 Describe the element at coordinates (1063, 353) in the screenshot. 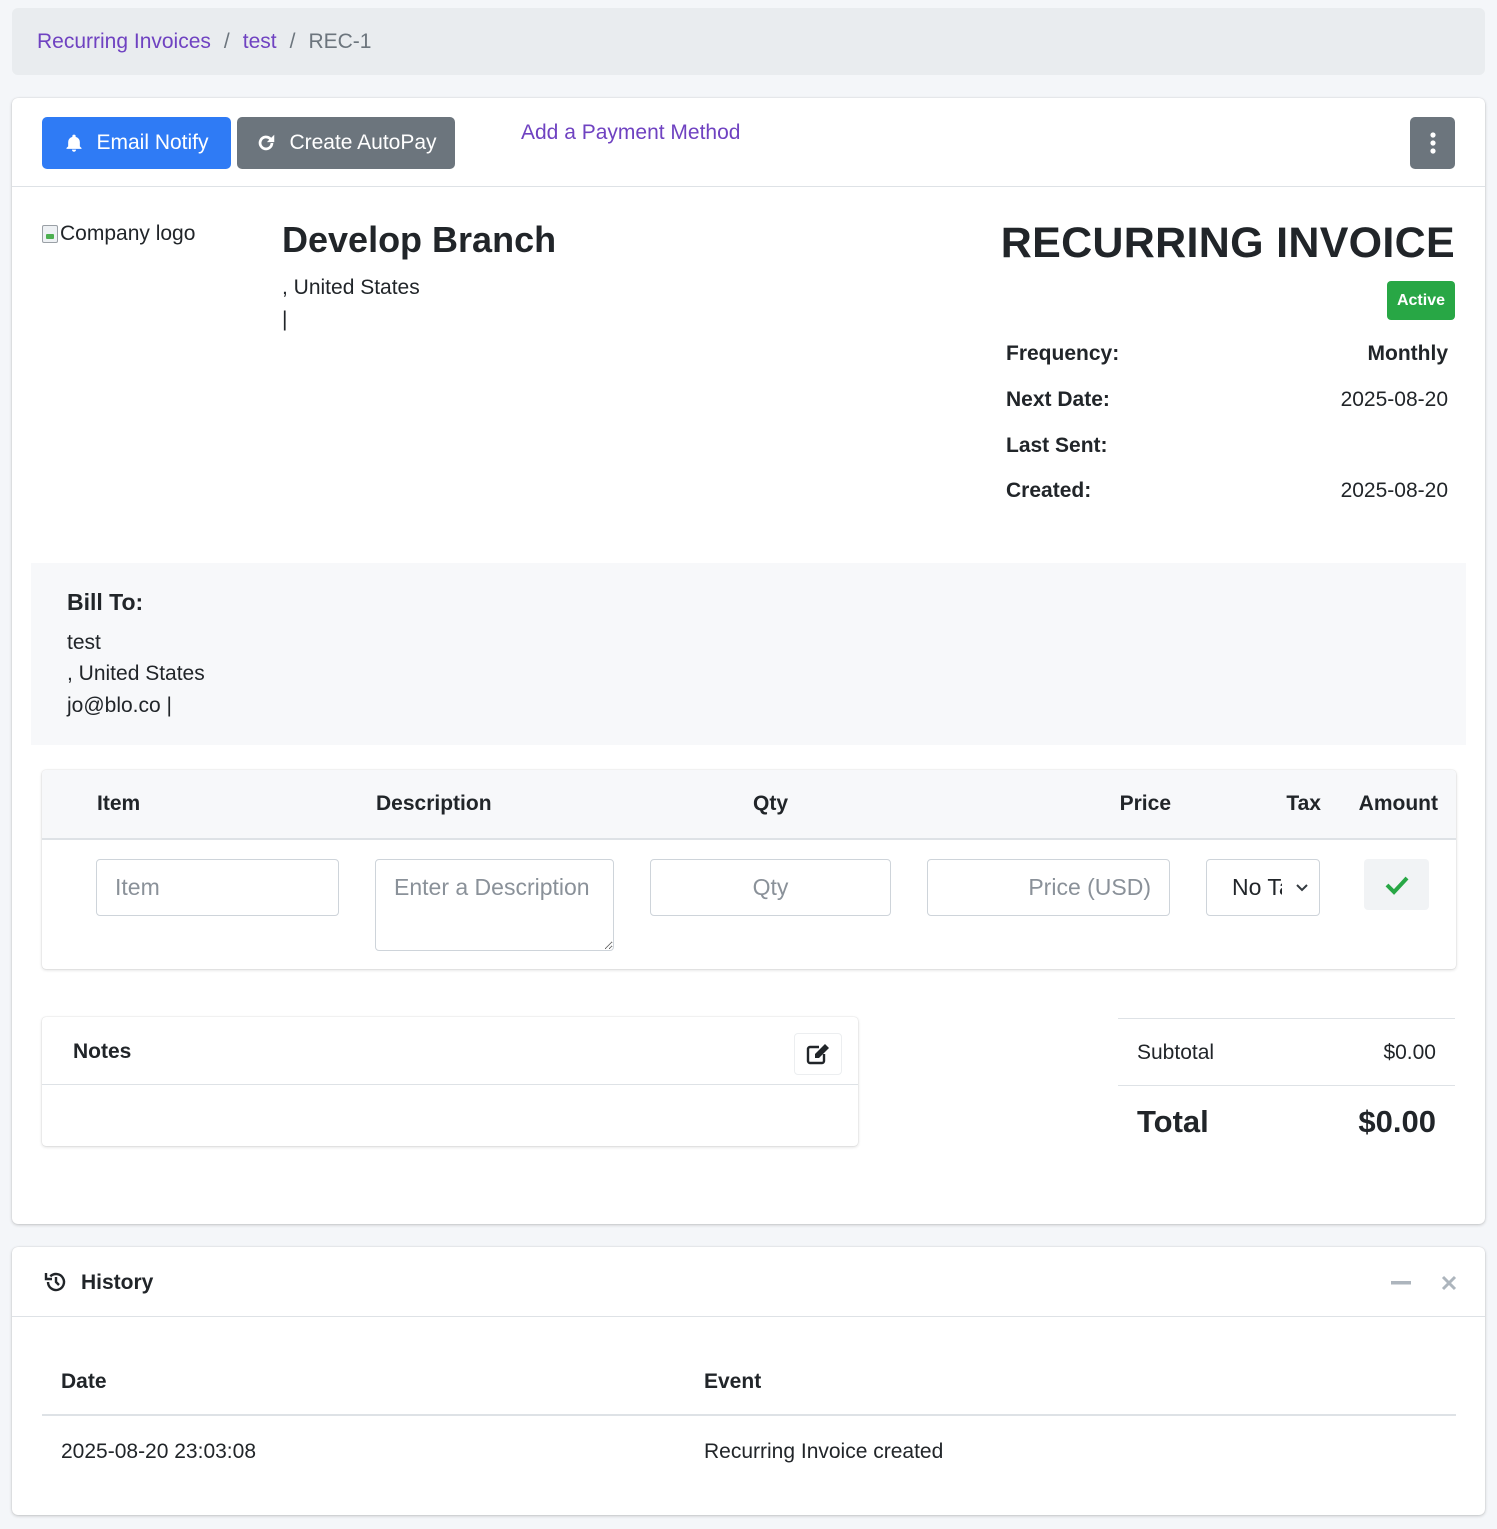

I see `meta-label: Frequency:` at that location.